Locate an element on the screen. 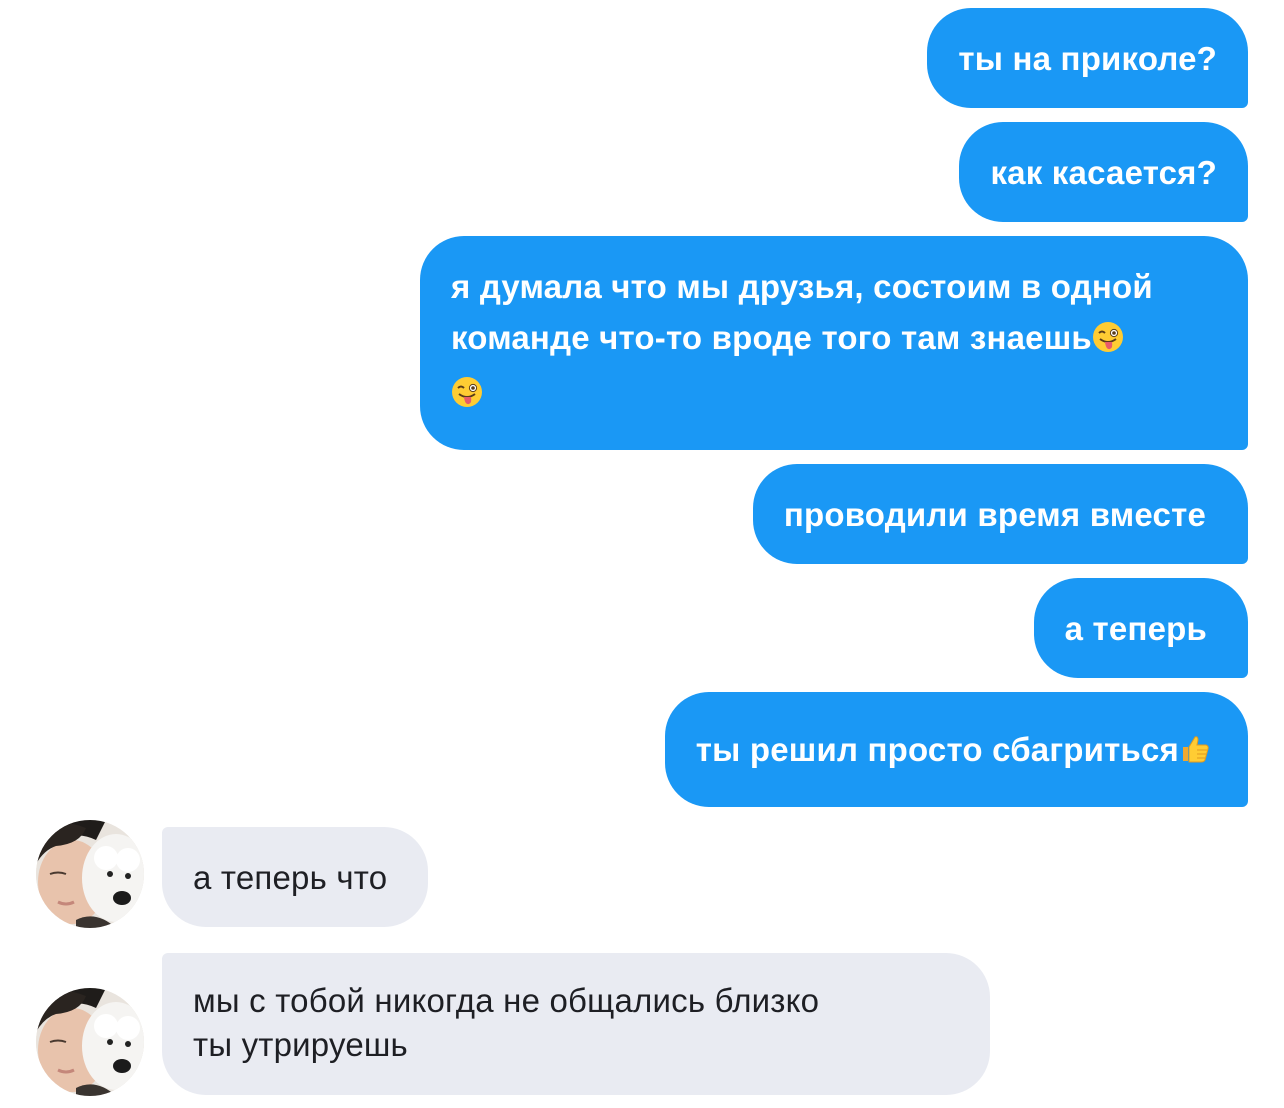 This screenshot has width=1284, height=1108. message-text-line: ты утрируешь is located at coordinates (300, 1044).